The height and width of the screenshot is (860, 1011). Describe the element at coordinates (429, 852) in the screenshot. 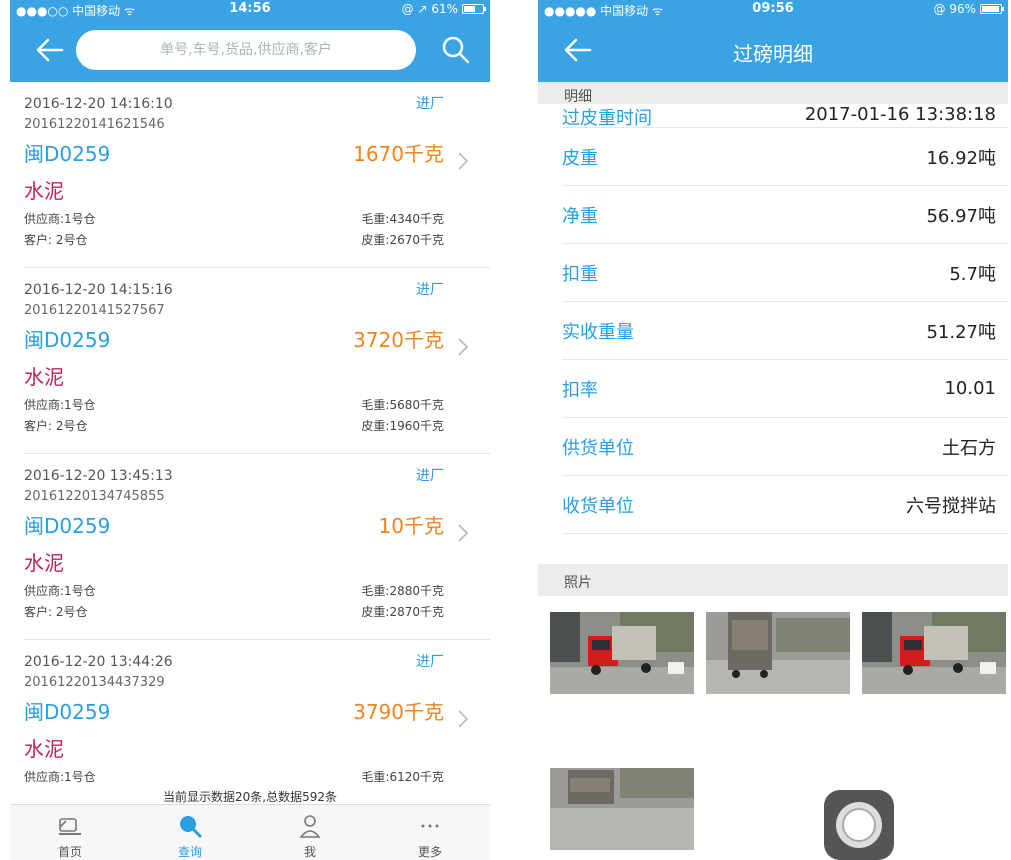

I see `tab-label: 更多` at that location.